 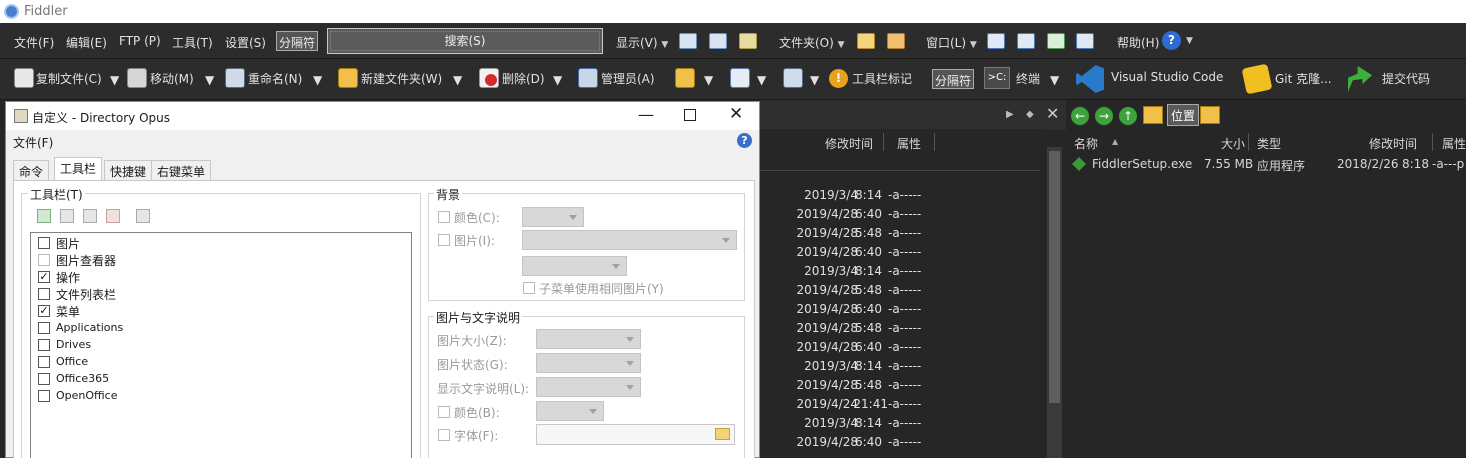 What do you see at coordinates (1233, 143) in the screenshot?
I see `column-size: 大小` at bounding box center [1233, 143].